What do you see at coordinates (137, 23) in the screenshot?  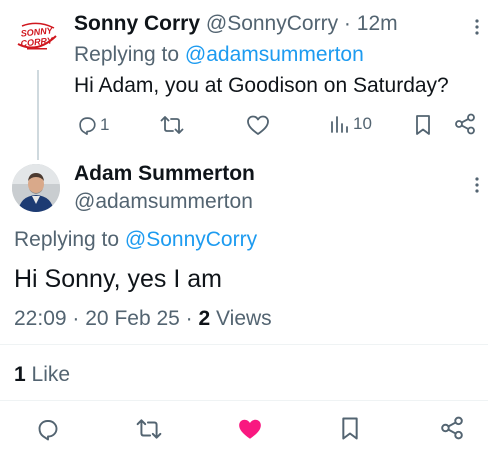 I see `author-name: Sonny Corry` at bounding box center [137, 23].